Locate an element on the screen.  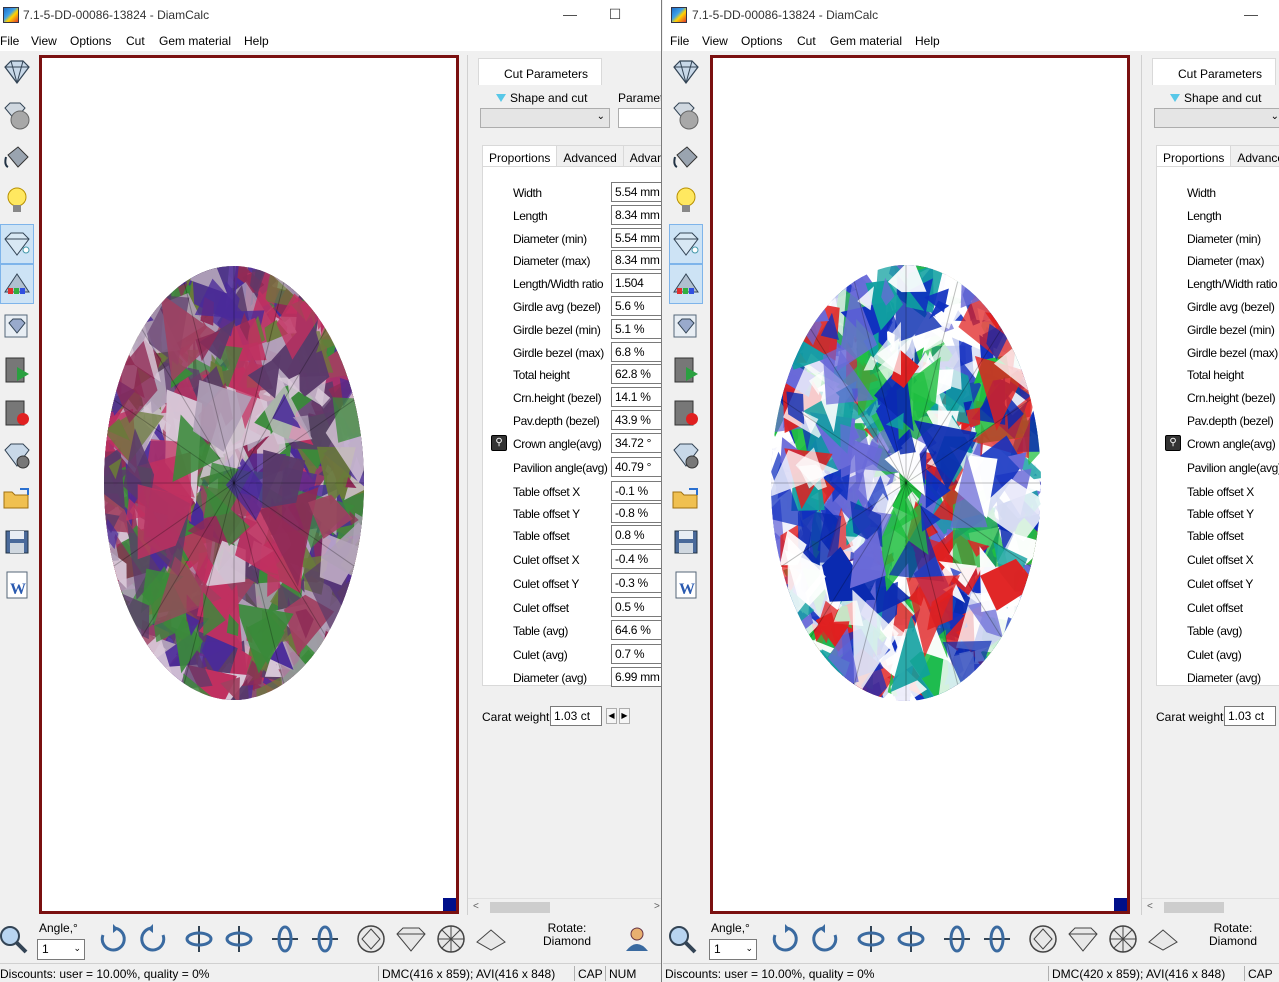
maximize-button: ☐ is located at coordinates (615, 15).